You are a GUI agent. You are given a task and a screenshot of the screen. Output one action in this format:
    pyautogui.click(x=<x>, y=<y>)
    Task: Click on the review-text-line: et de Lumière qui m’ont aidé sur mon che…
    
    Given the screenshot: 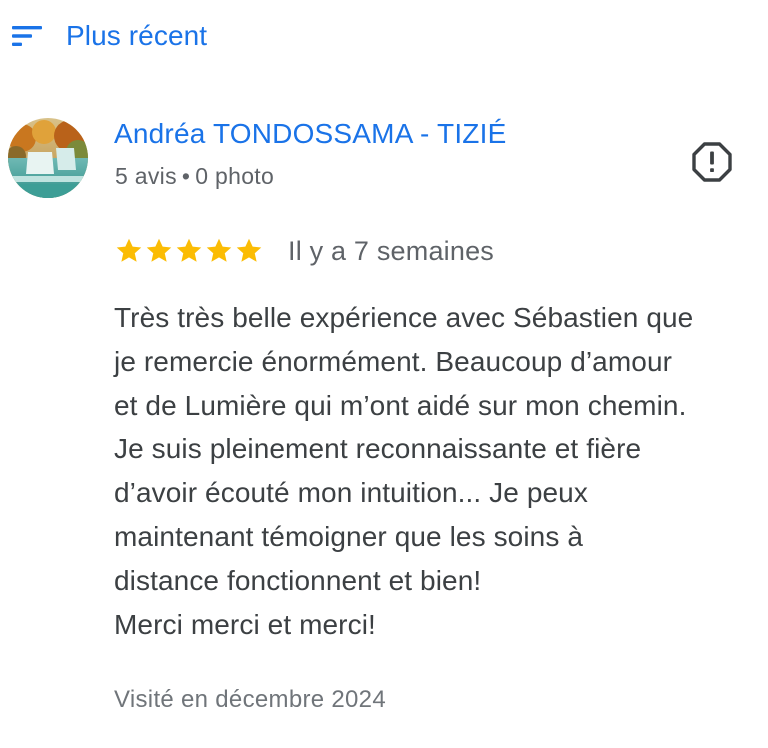 What is the action you would take?
    pyautogui.click(x=400, y=405)
    